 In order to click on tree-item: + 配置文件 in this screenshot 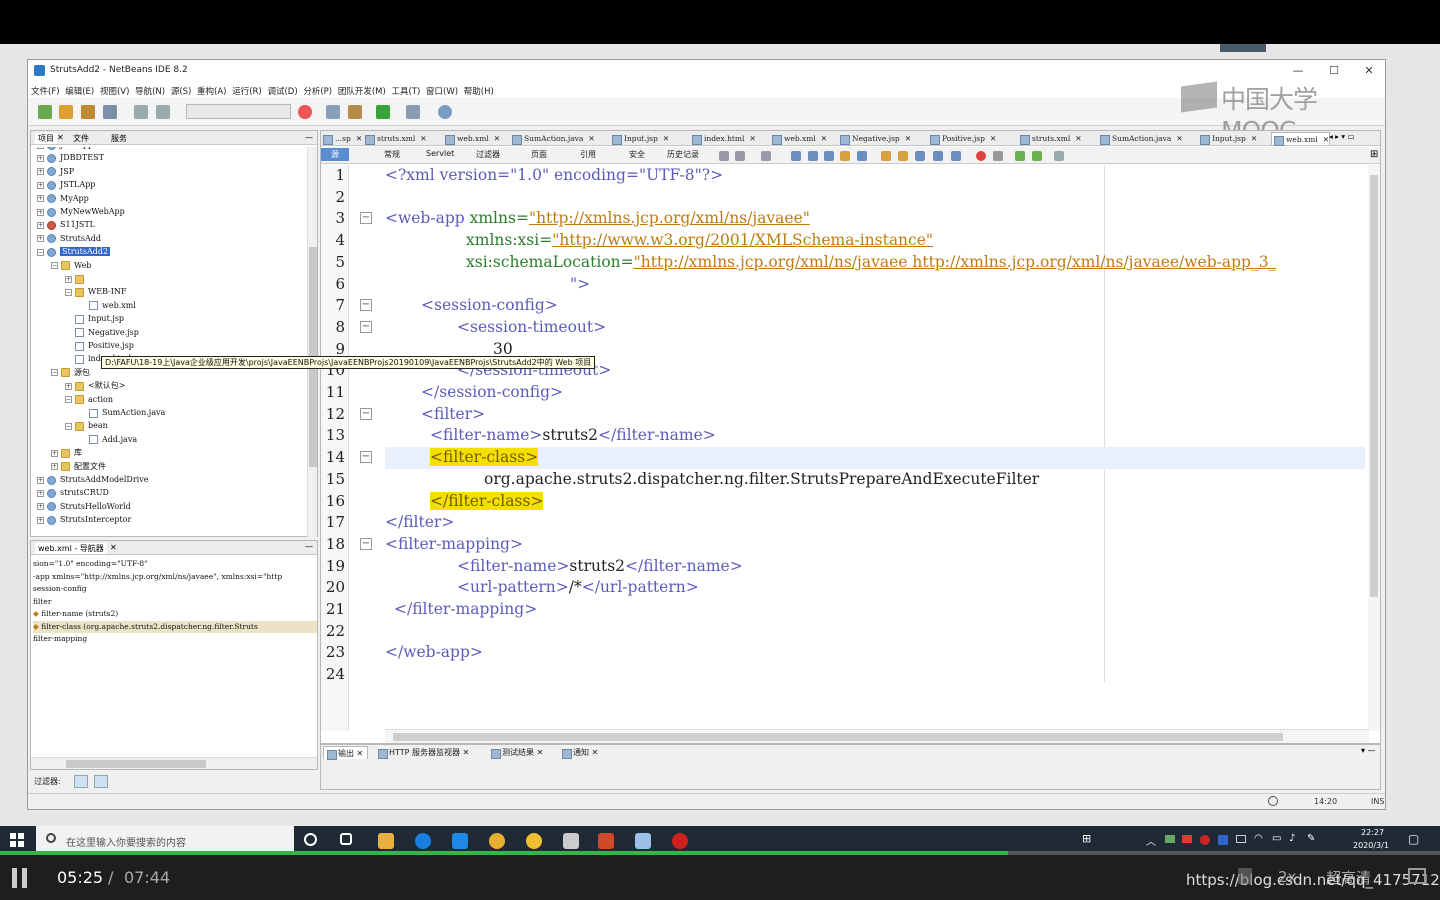, I will do `click(78, 466)`.